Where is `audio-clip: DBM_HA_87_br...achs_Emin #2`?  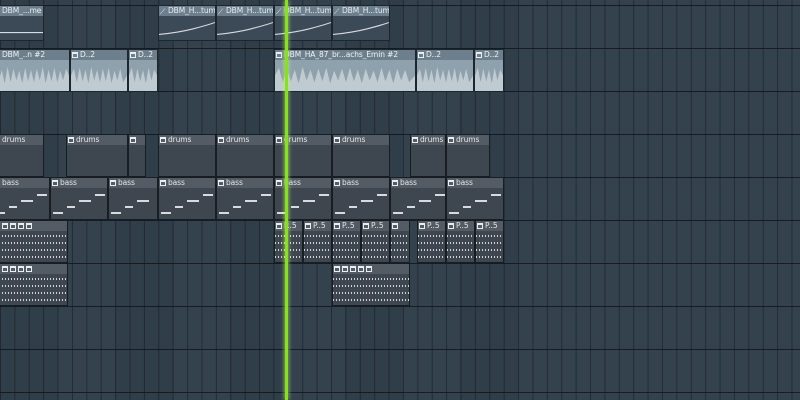 audio-clip: DBM_HA_87_br...achs_Emin #2 is located at coordinates (345, 70).